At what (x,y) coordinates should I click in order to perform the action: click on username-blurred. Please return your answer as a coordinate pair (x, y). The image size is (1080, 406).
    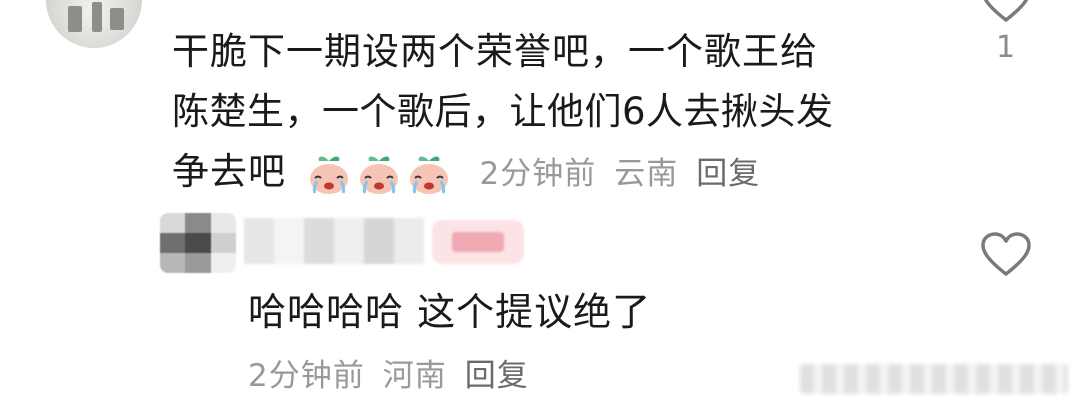
    Looking at the image, I should click on (334, 241).